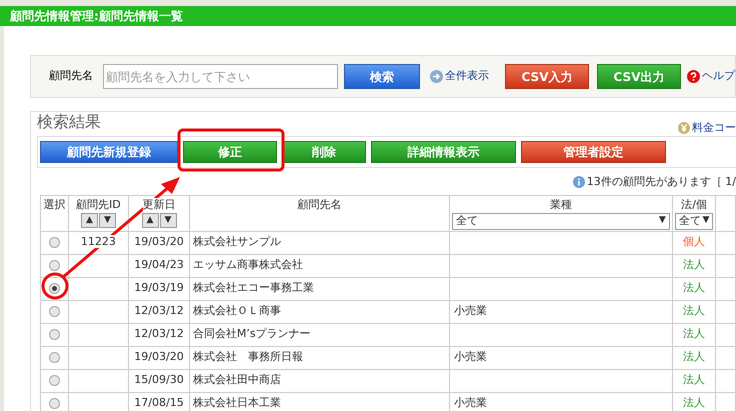  I want to click on table-cell: 15/09/30, so click(159, 379).